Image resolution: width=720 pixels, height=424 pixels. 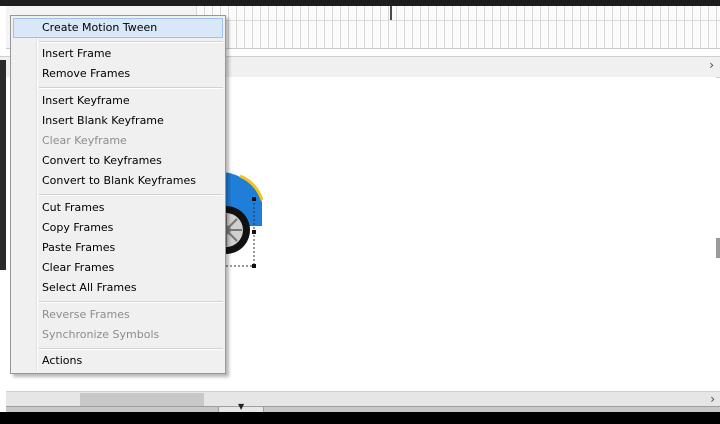 What do you see at coordinates (118, 74) in the screenshot?
I see `menu-item-remove-frames: Remove Frames` at bounding box center [118, 74].